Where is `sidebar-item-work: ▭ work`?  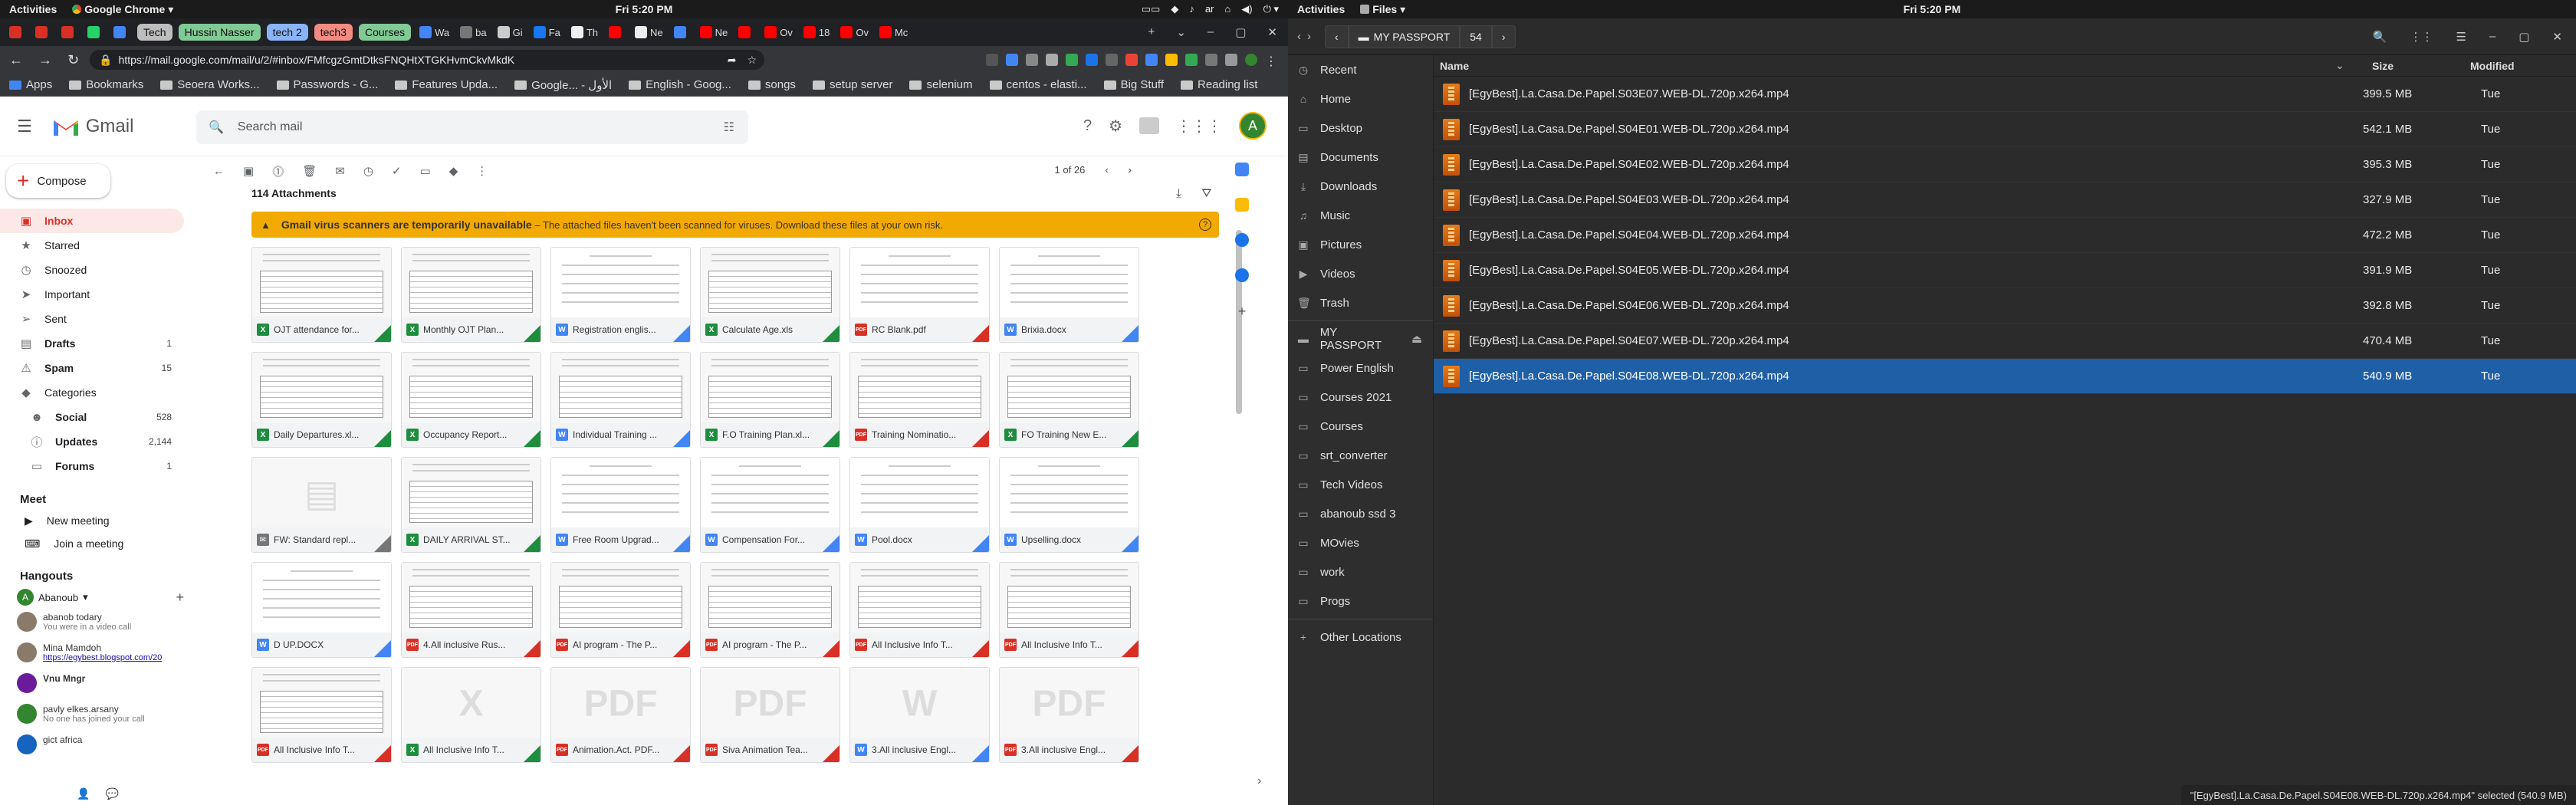 sidebar-item-work: ▭ work is located at coordinates (1361, 571).